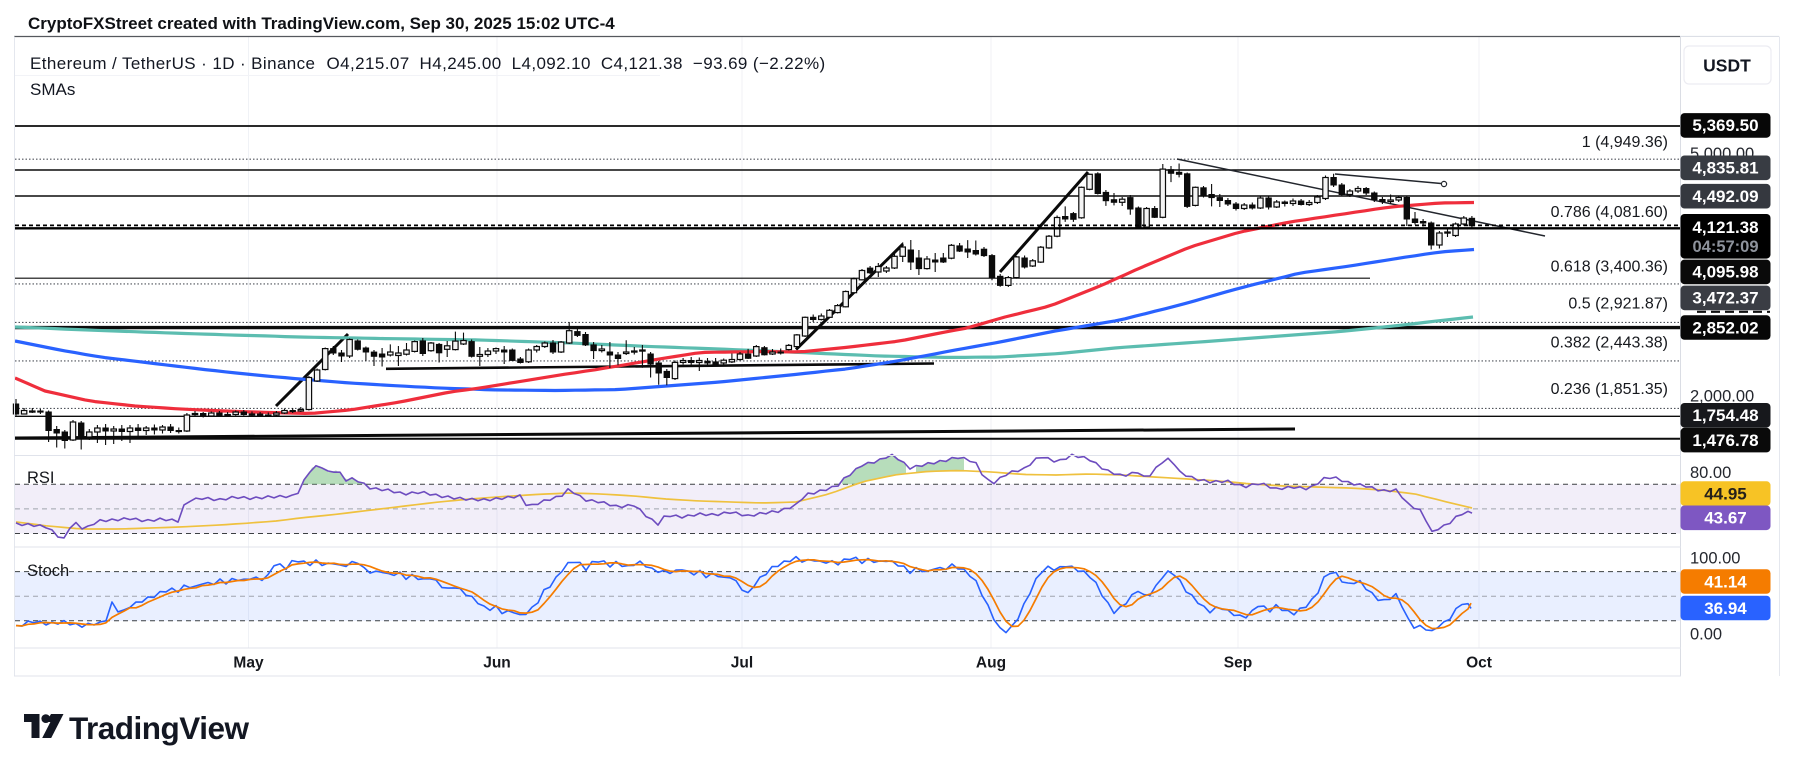 The image size is (1793, 773). What do you see at coordinates (1715, 559) in the screenshot?
I see `svg-text: 100.00` at bounding box center [1715, 559].